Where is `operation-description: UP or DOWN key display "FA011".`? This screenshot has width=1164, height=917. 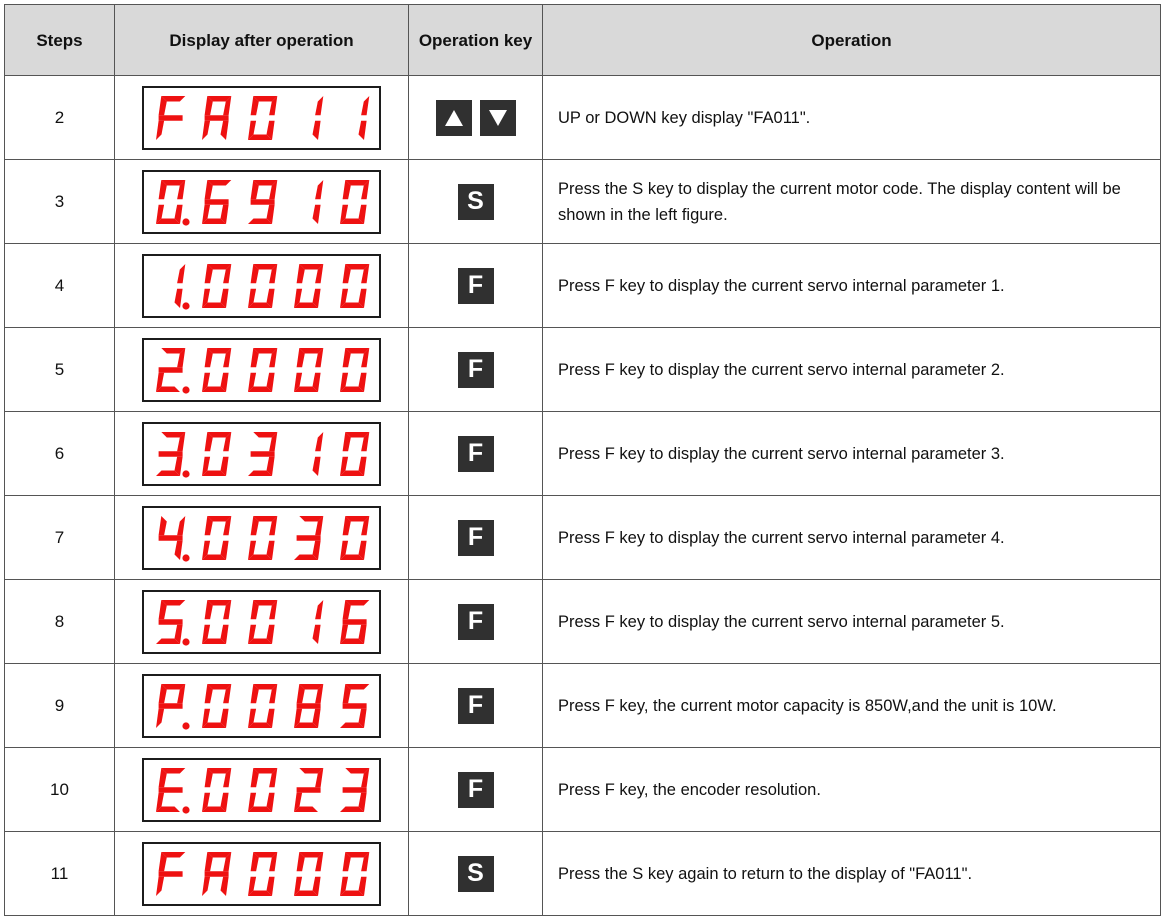 operation-description: UP or DOWN key display "FA011". is located at coordinates (851, 117).